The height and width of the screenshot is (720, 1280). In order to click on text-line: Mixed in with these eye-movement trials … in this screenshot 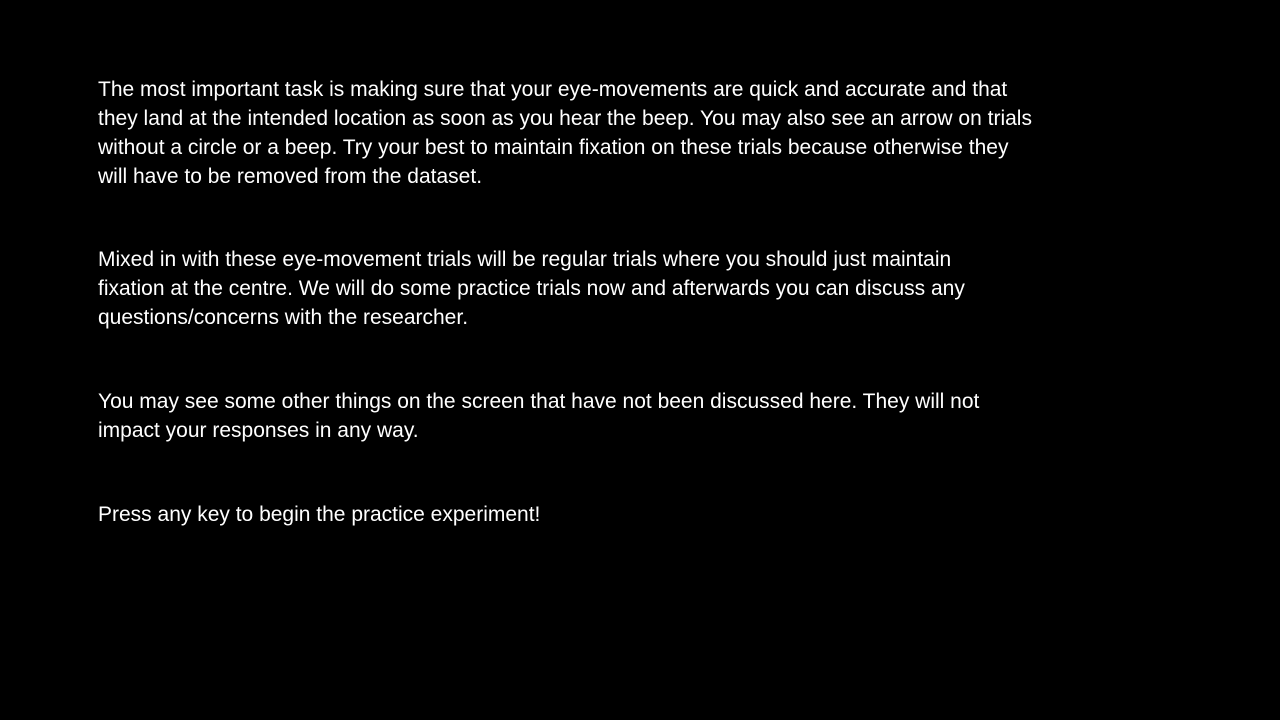, I will do `click(525, 259)`.